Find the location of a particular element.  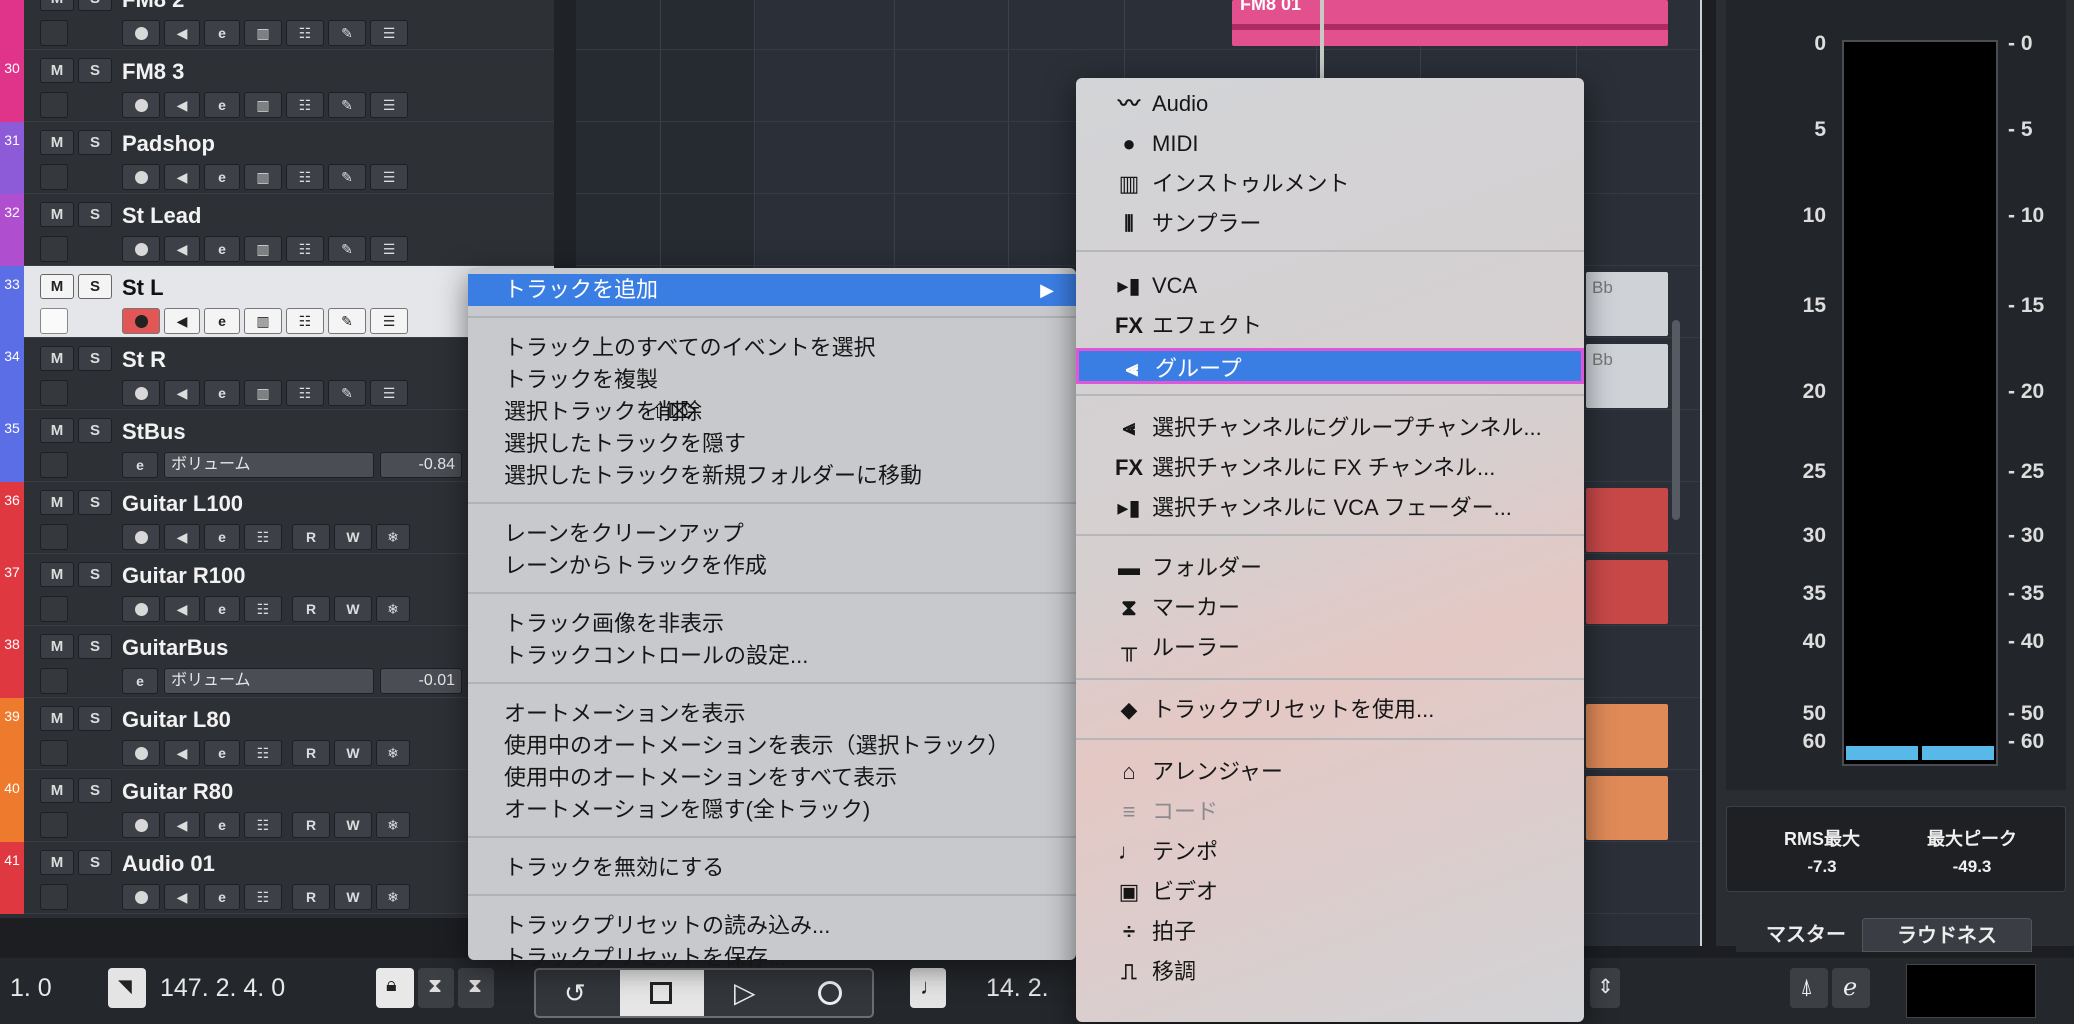

stop-button is located at coordinates (662, 993).